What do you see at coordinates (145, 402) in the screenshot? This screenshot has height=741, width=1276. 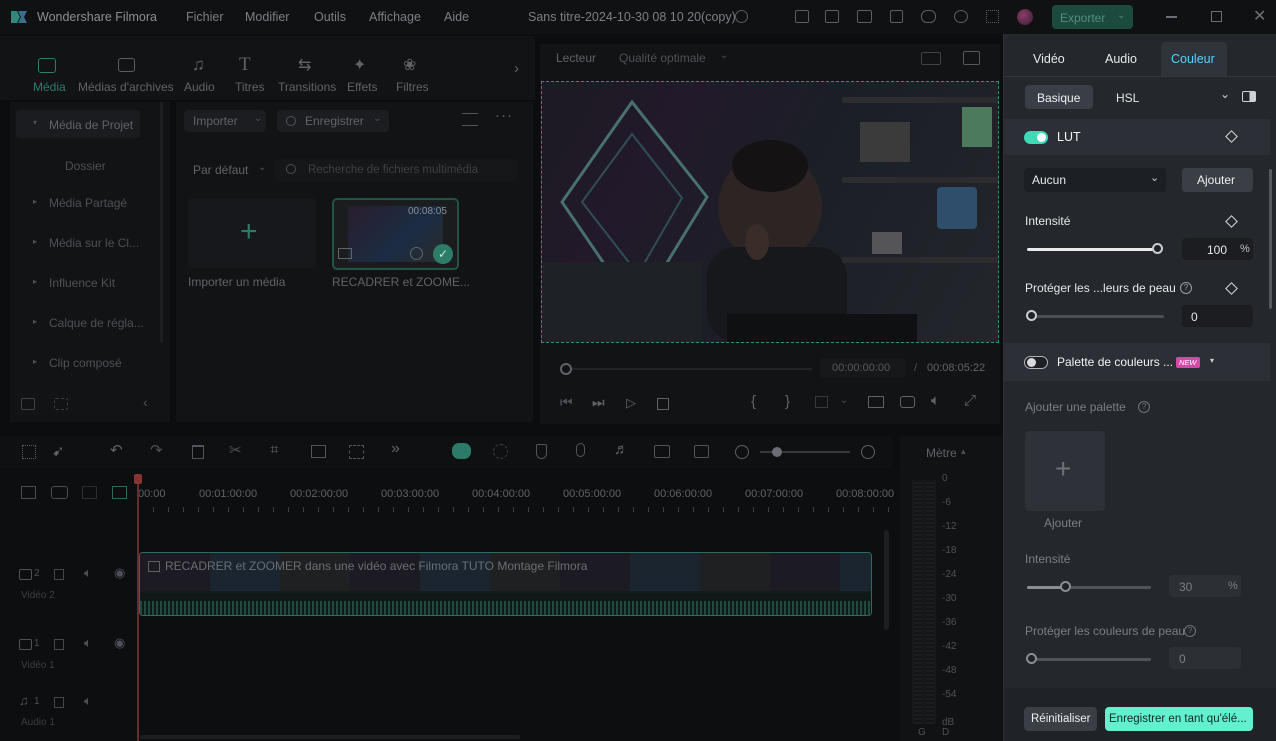 I see `collapse-left-icon: ‹` at bounding box center [145, 402].